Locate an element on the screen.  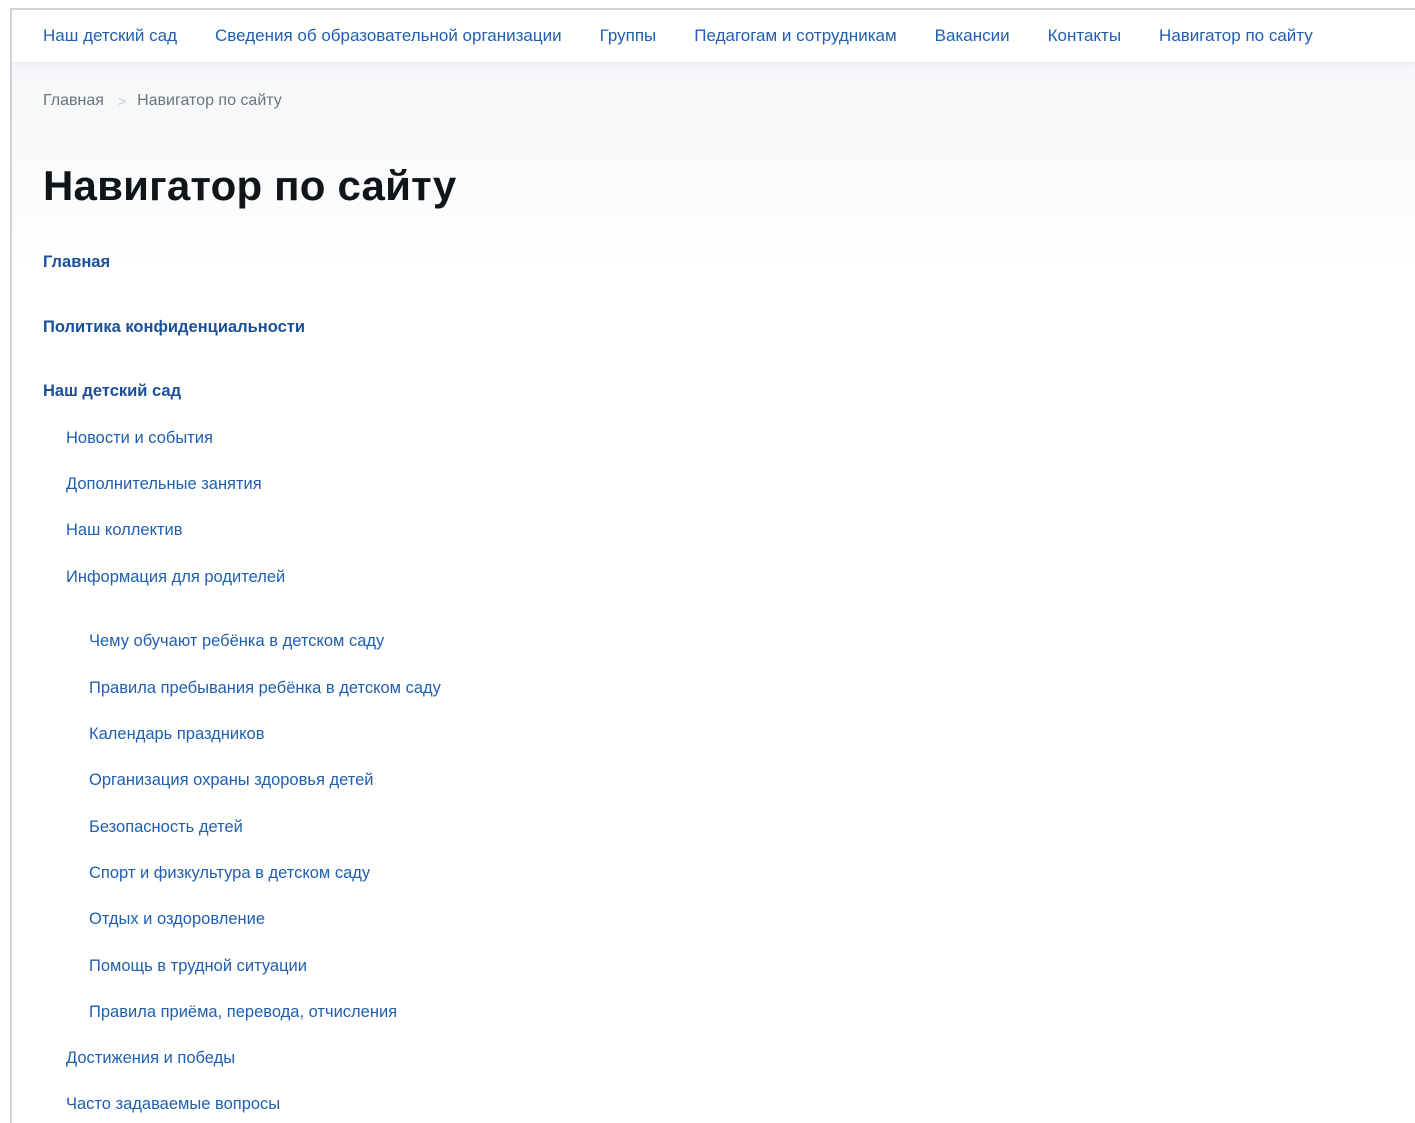
nav-item-staff: Педагогам и сотрудникам is located at coordinates (795, 36).